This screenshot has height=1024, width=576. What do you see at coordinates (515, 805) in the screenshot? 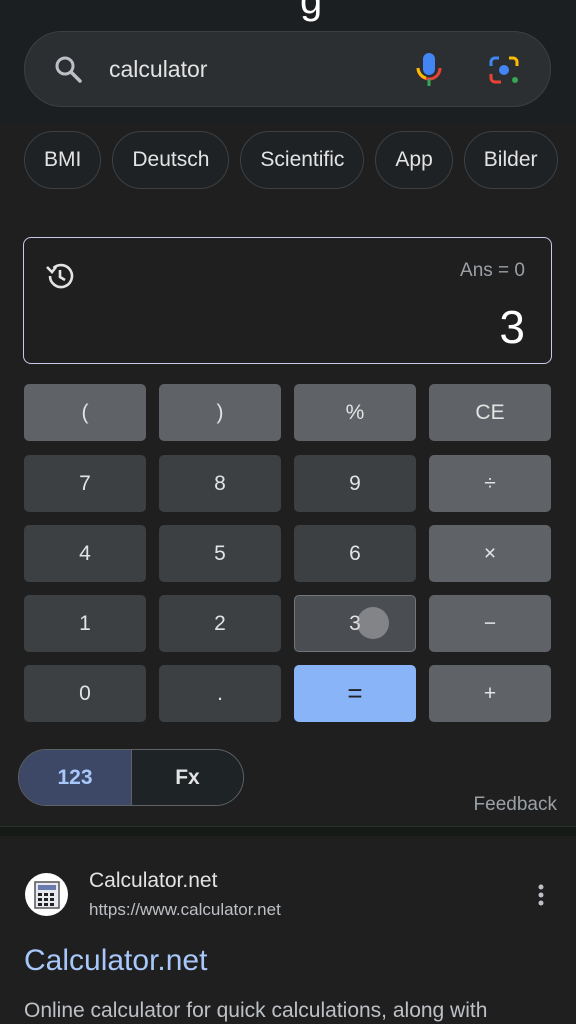
I see `feedback-link: Feedback` at bounding box center [515, 805].